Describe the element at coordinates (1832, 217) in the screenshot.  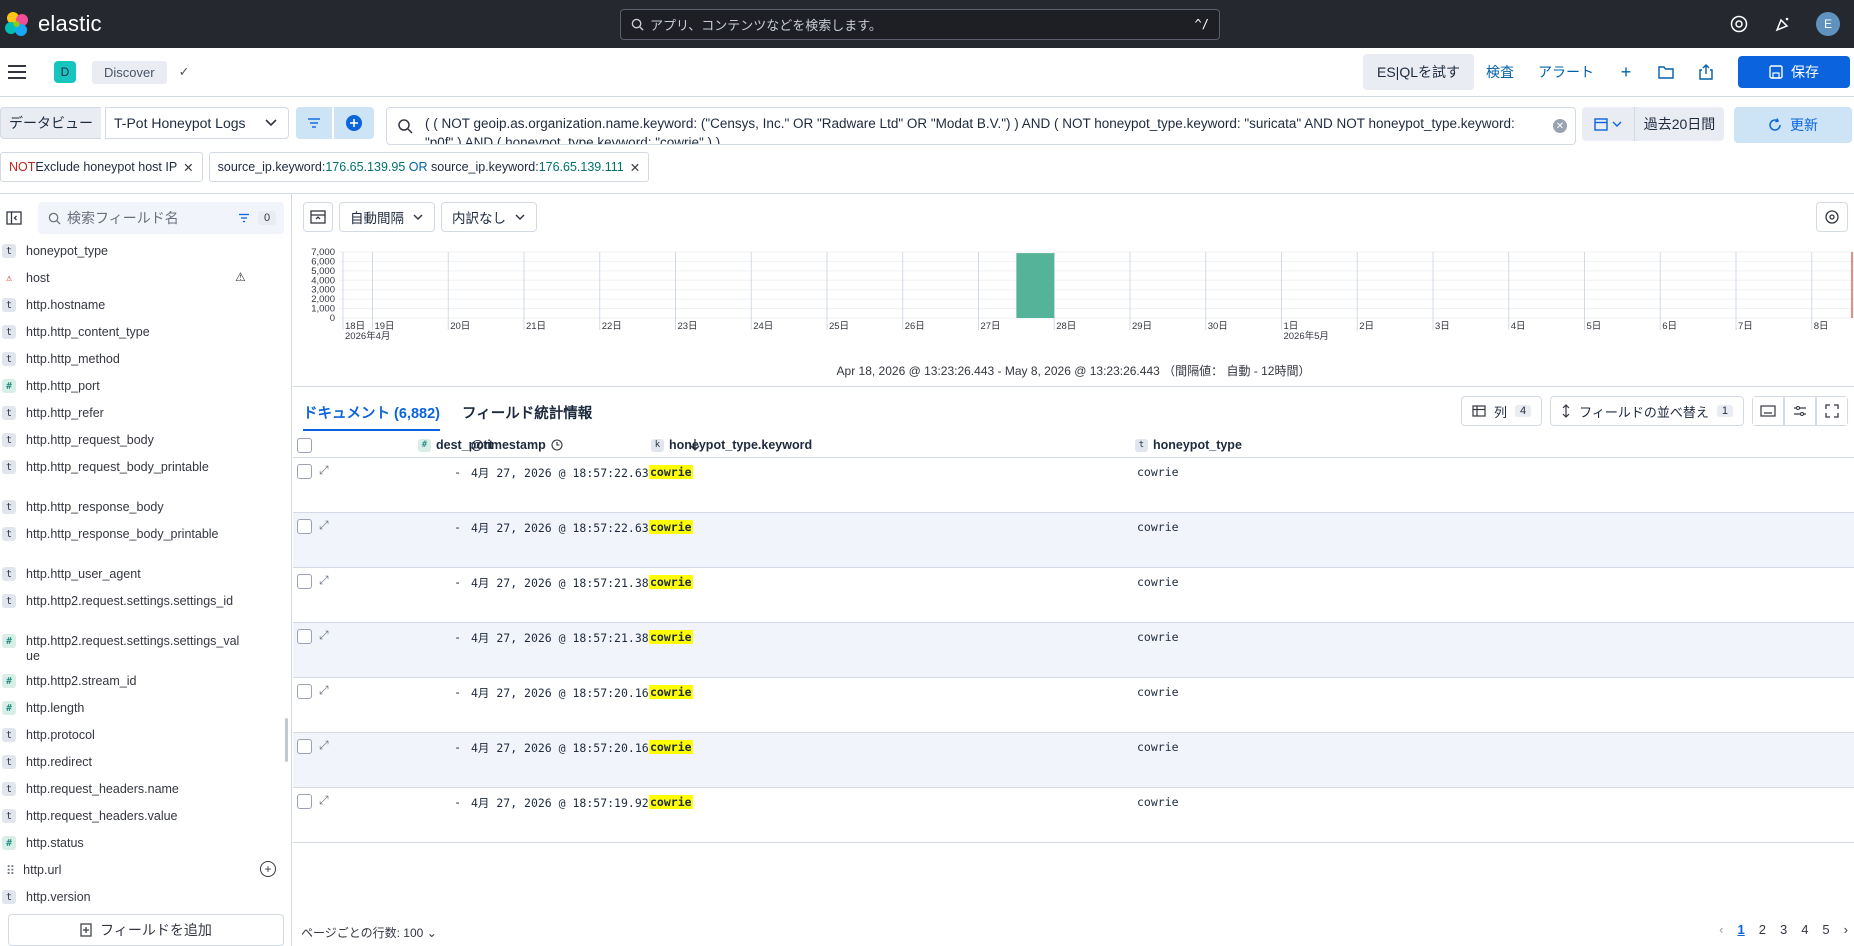
I see `chart-settings-button` at that location.